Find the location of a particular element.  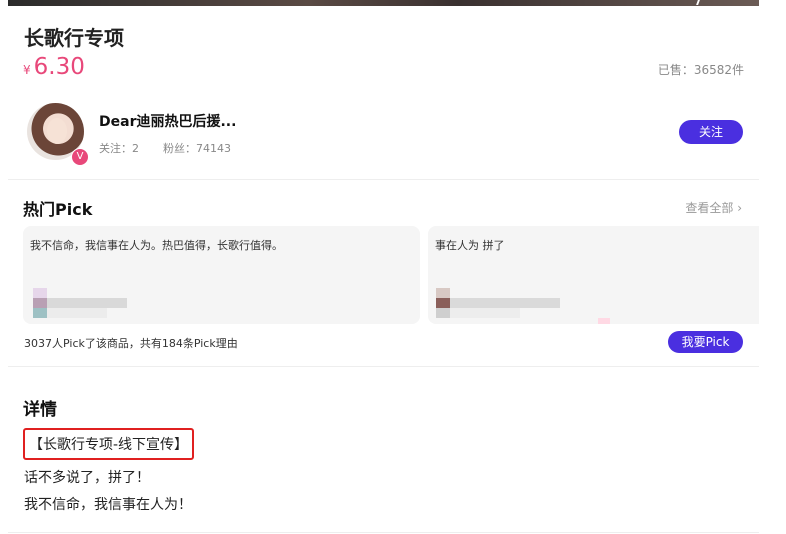

details-line: 话不多说了，拼了！ is located at coordinates (87, 478).